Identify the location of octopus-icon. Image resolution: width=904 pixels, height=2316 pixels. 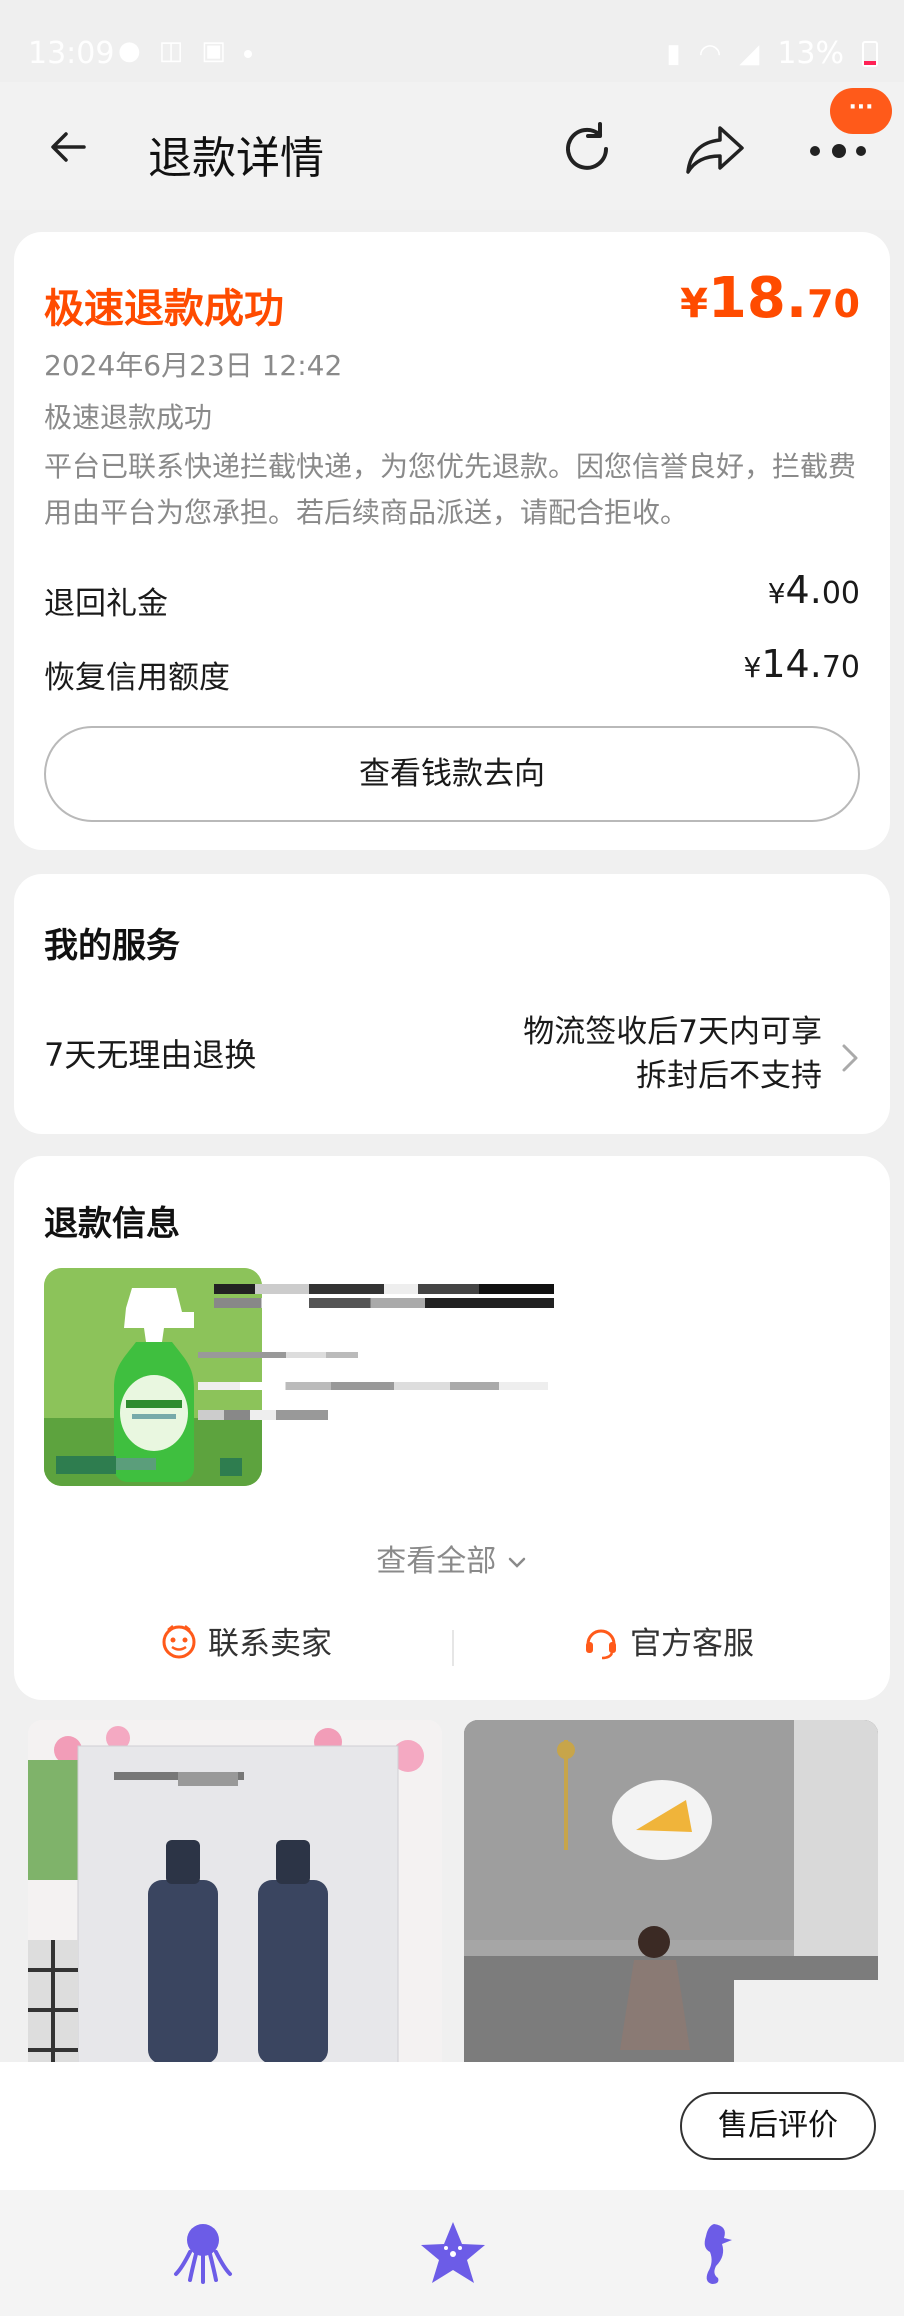
(203, 2253).